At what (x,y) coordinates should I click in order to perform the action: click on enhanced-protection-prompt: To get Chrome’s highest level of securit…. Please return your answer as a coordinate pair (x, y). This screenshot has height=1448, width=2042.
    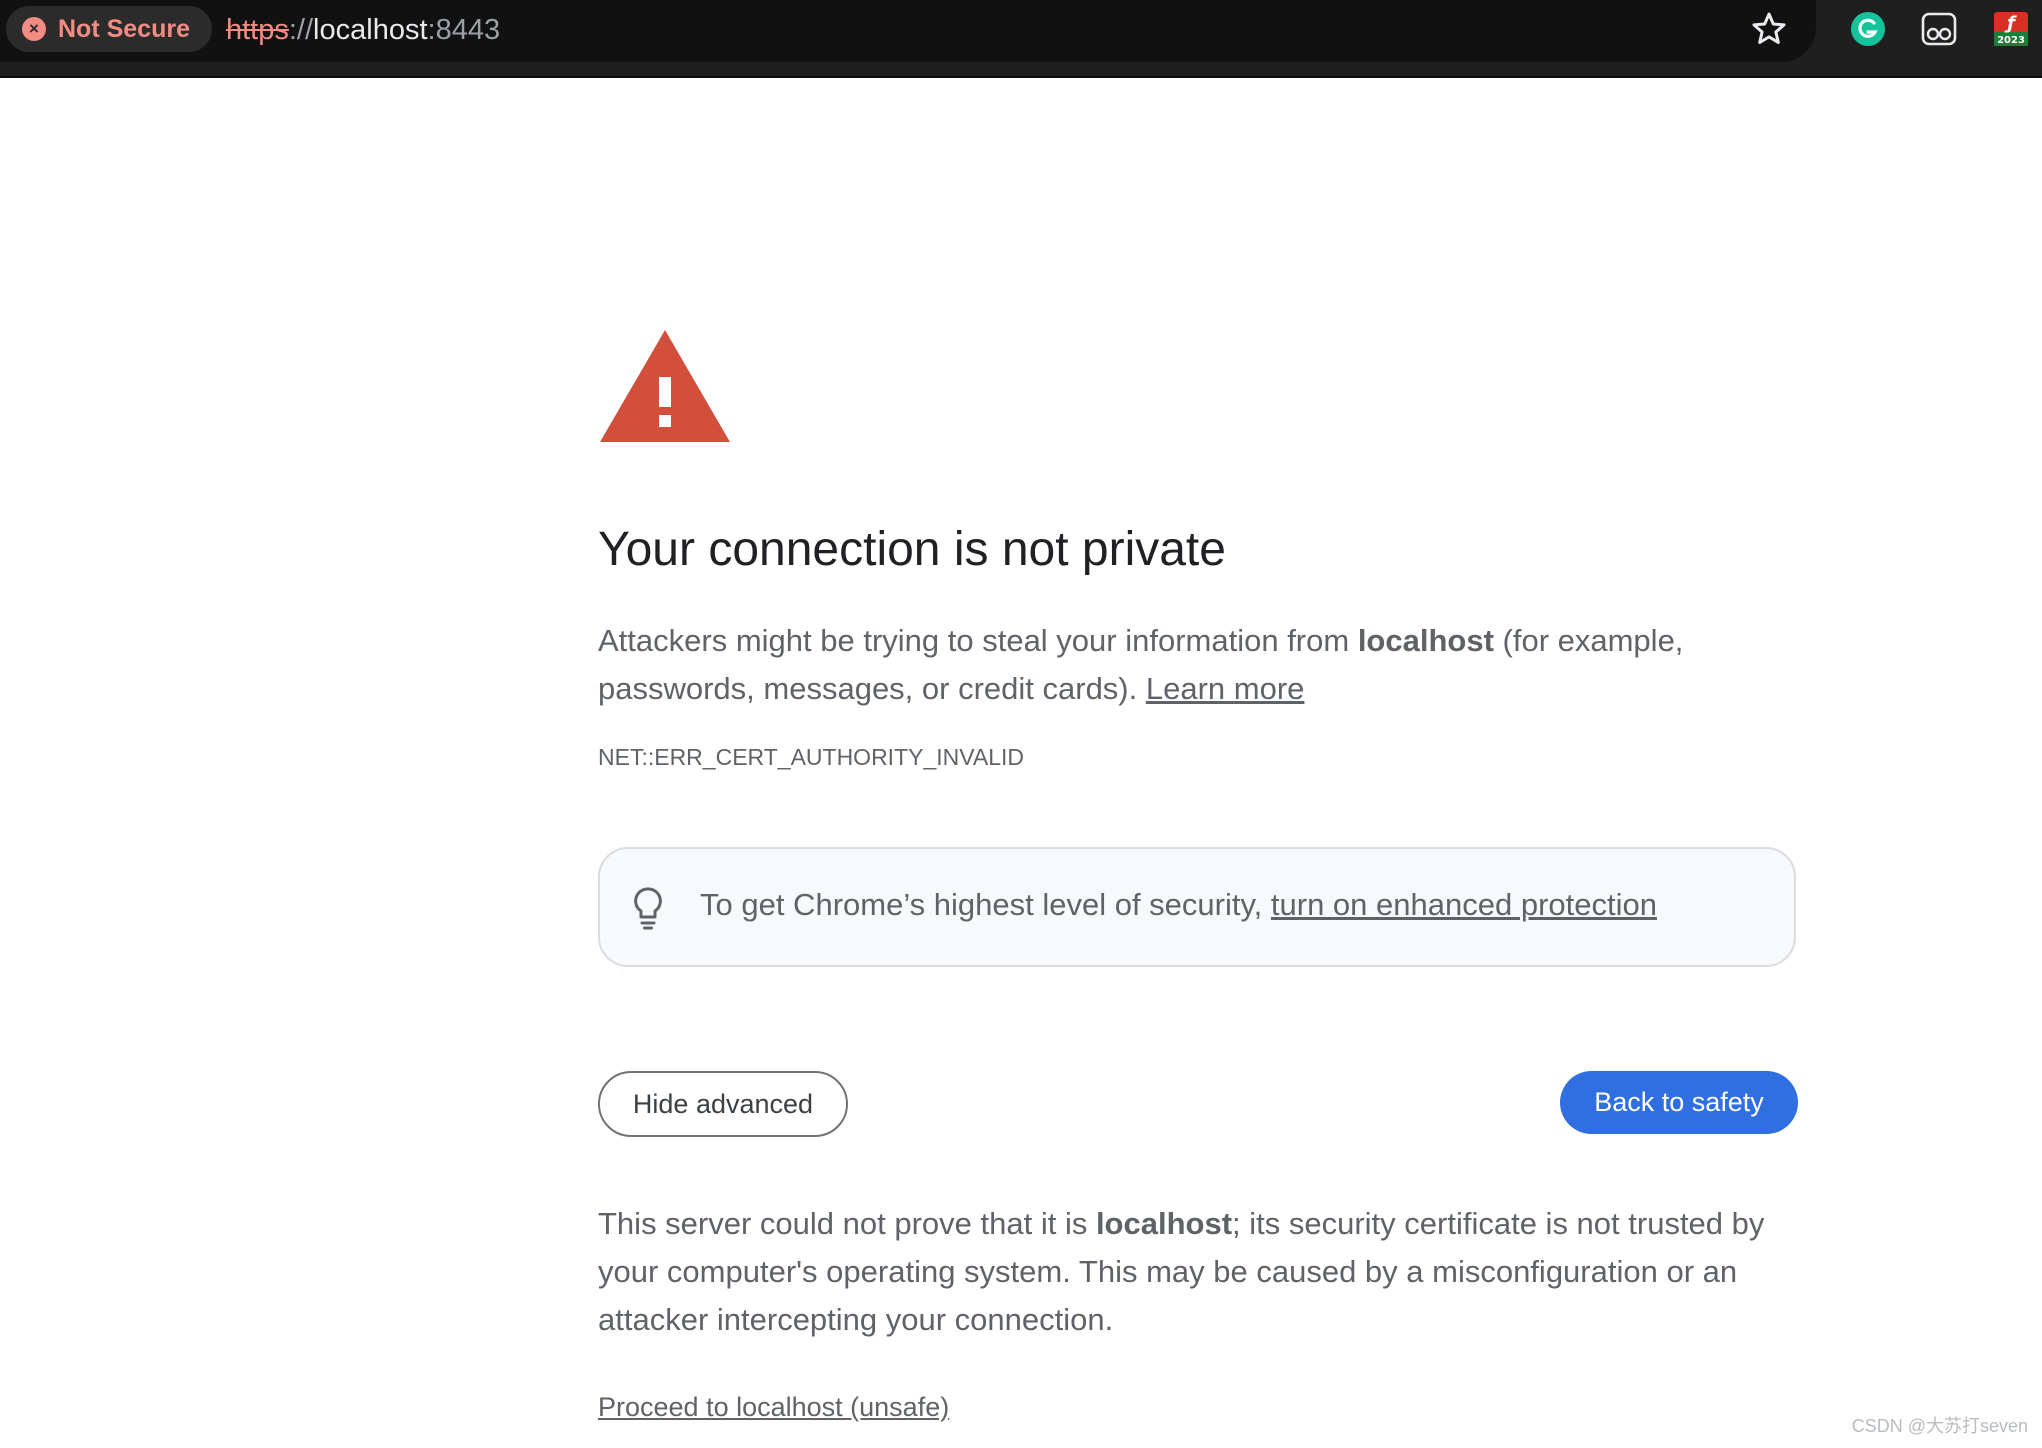
    Looking at the image, I should click on (985, 904).